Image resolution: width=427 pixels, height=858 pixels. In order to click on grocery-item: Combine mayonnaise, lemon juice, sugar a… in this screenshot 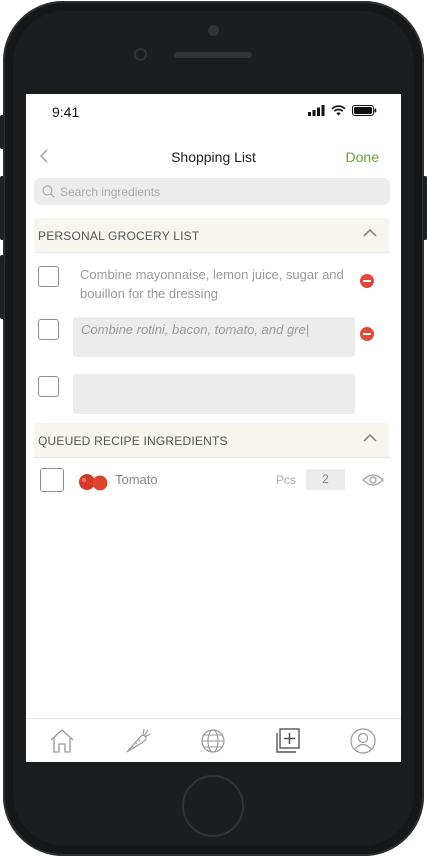, I will do `click(211, 286)`.